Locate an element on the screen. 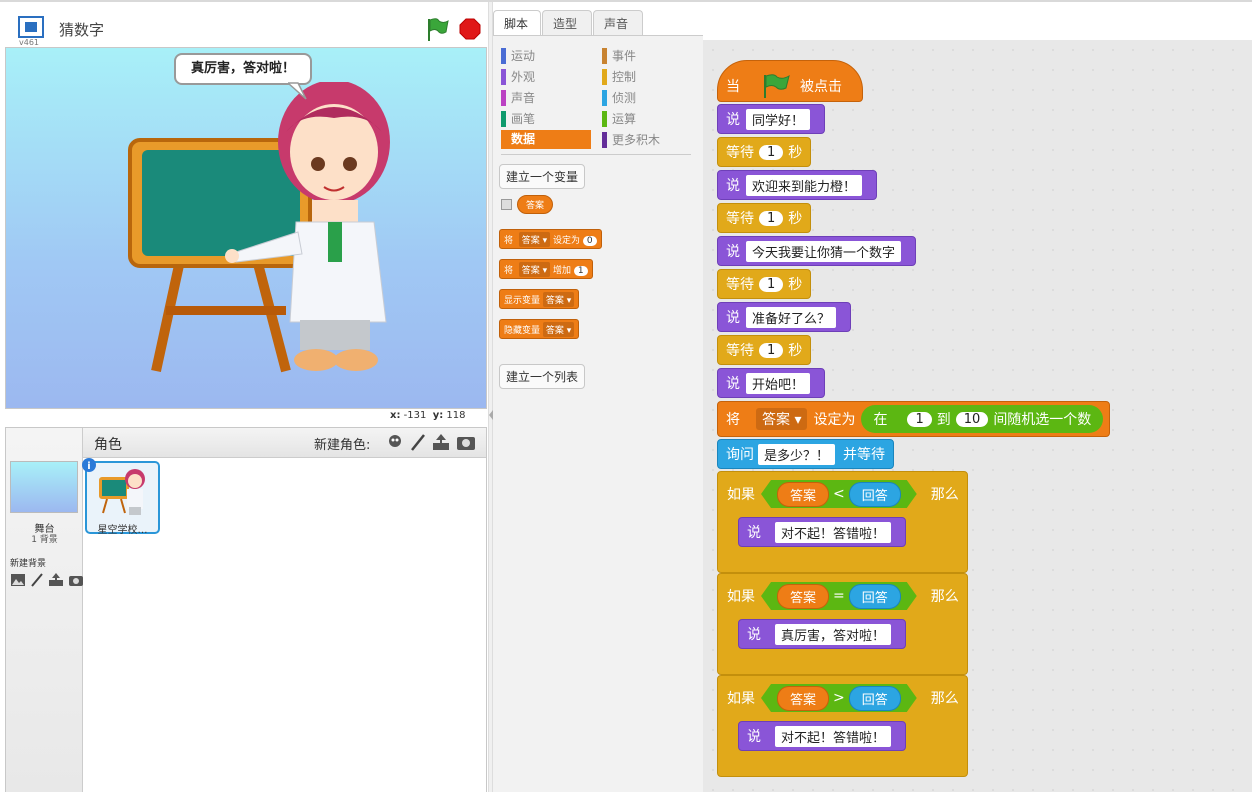  category-data: 数据 is located at coordinates (546, 139).